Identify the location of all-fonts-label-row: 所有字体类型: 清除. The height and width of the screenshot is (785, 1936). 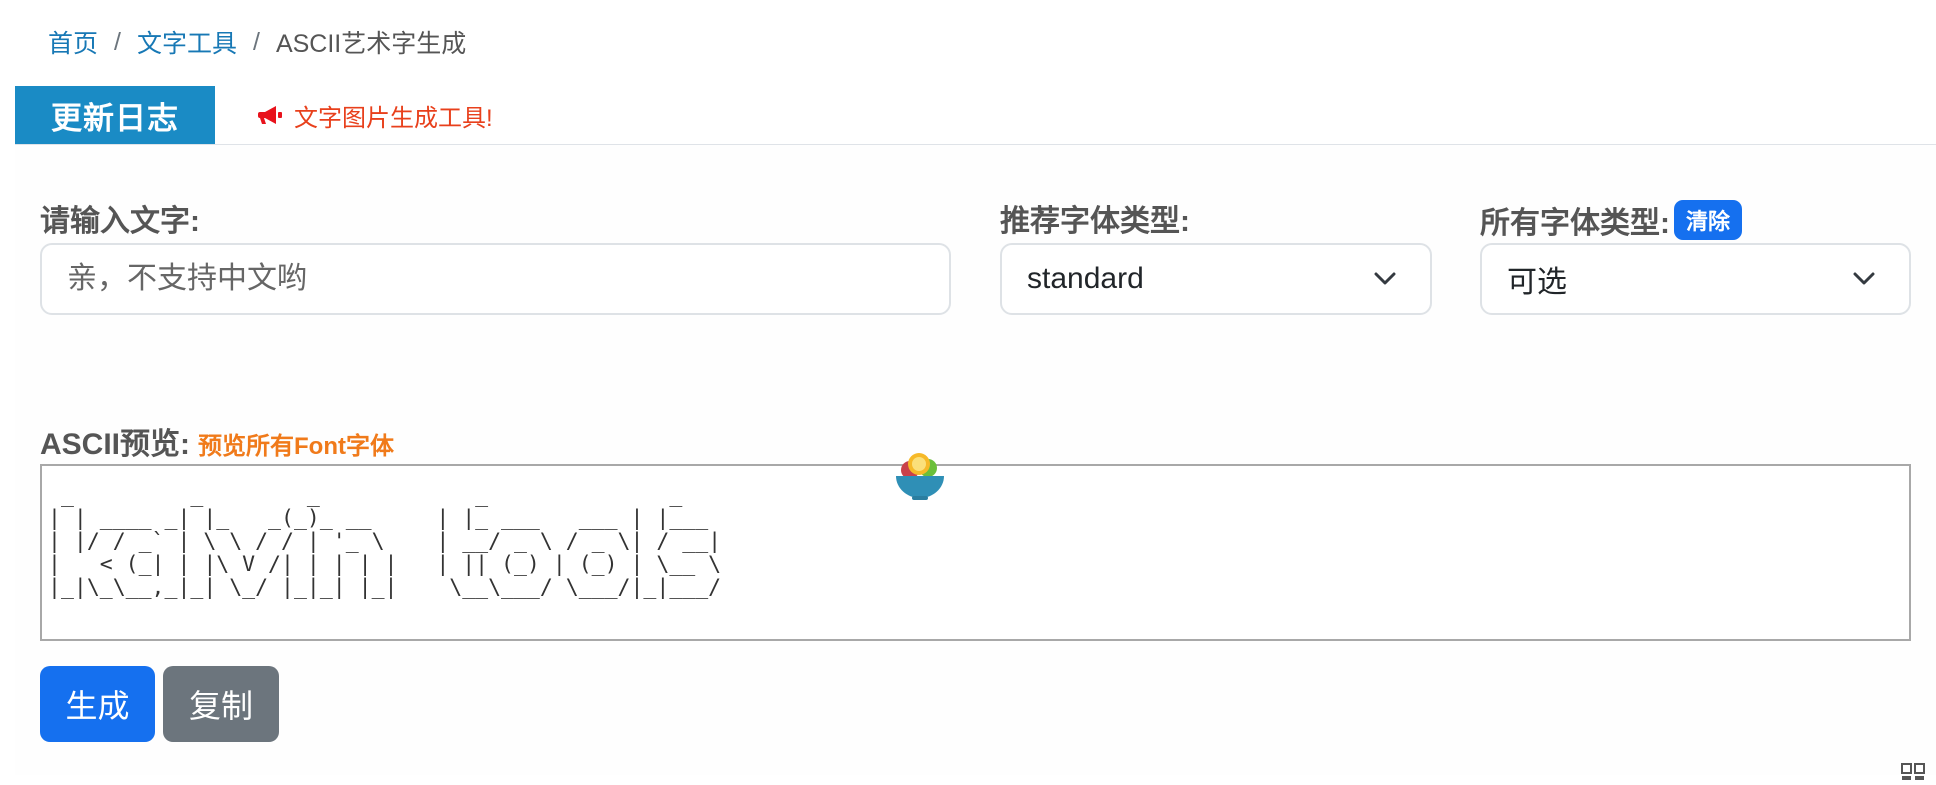
(1611, 220).